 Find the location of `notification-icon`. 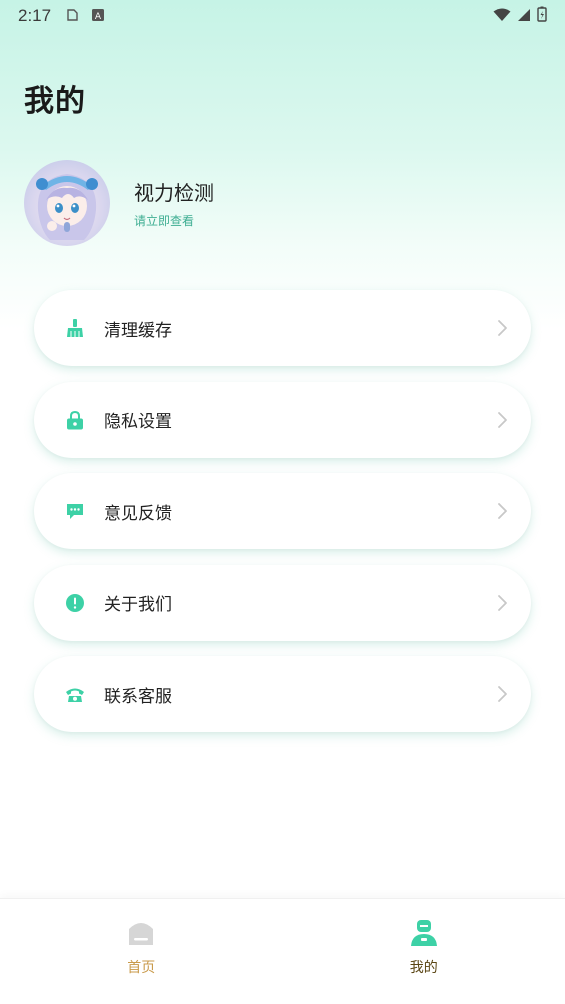

notification-icon is located at coordinates (72, 16).